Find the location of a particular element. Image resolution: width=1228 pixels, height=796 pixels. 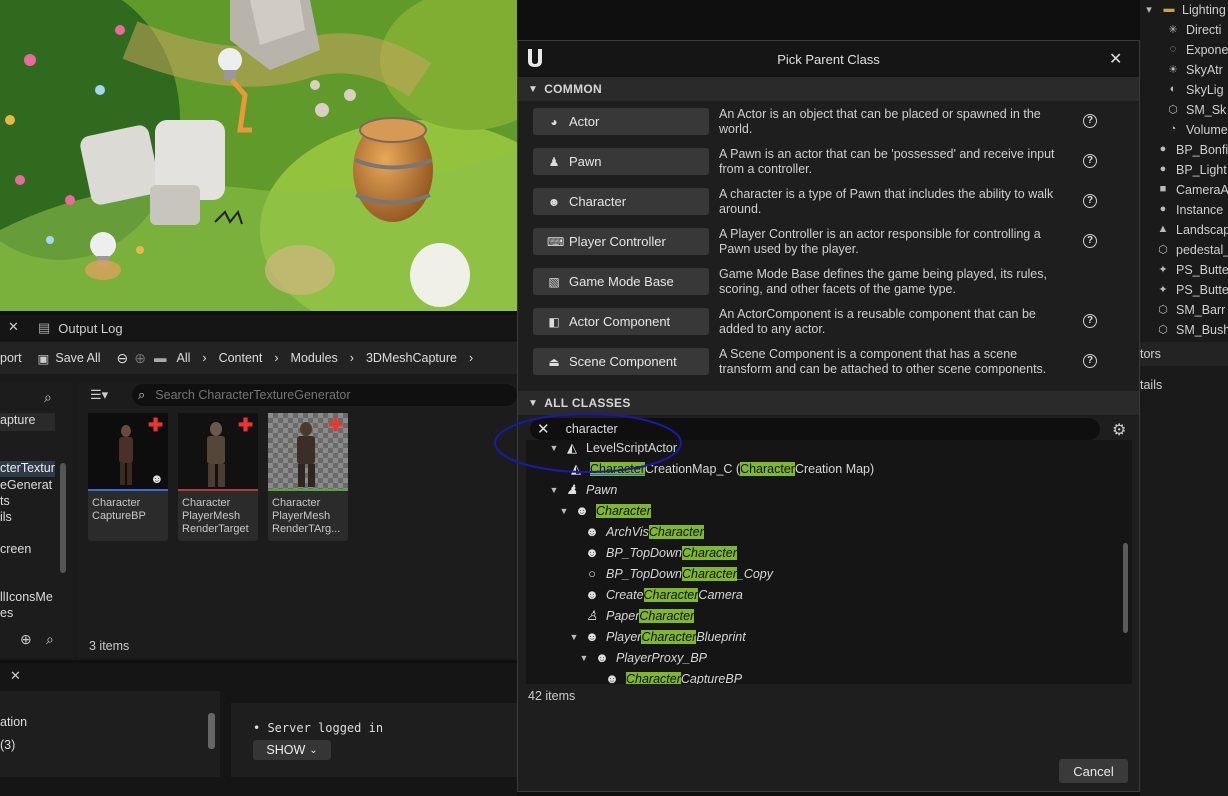

chevron-down-icon: ⌄ is located at coordinates (313, 750).